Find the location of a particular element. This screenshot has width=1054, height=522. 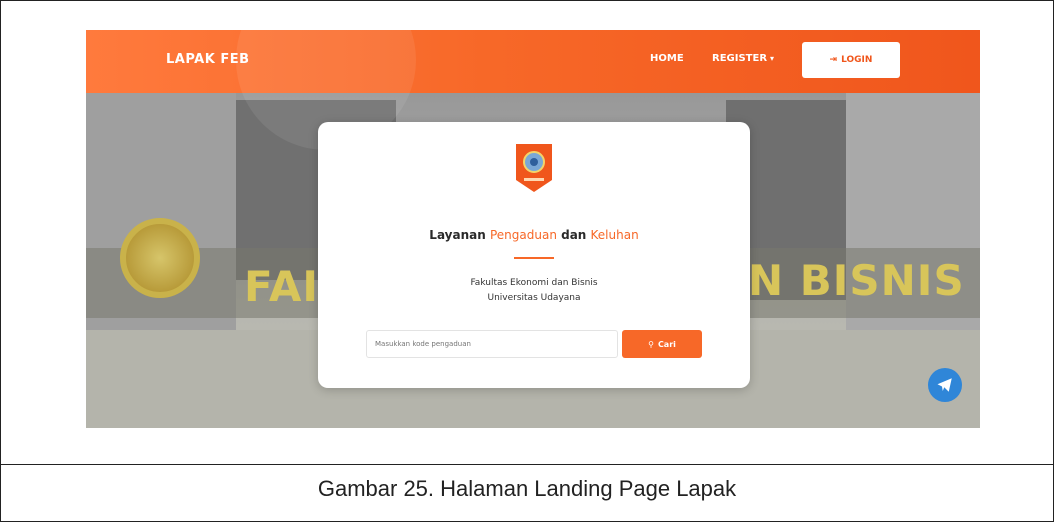

background-sign-text-left: FAI is located at coordinates (282, 286).